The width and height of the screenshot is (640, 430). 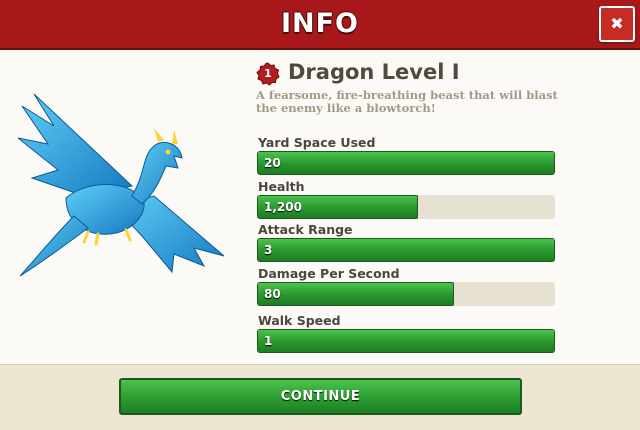 What do you see at coordinates (299, 320) in the screenshot?
I see `stat-label-walk-speed: Walk Speed` at bounding box center [299, 320].